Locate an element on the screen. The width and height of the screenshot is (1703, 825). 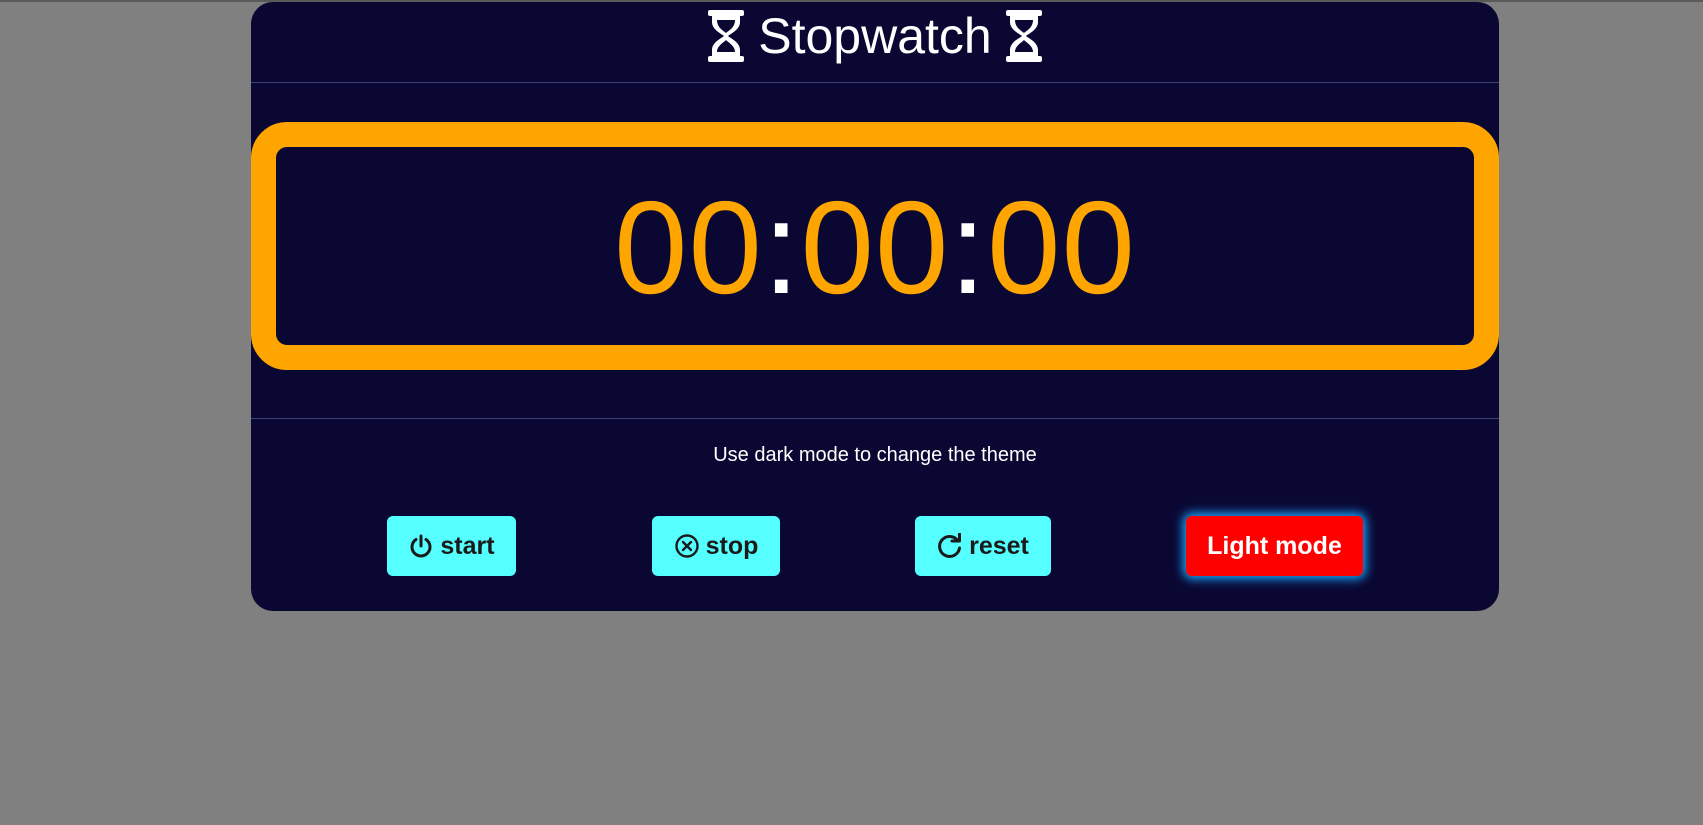
reset-button-label: reset is located at coordinates (999, 545).